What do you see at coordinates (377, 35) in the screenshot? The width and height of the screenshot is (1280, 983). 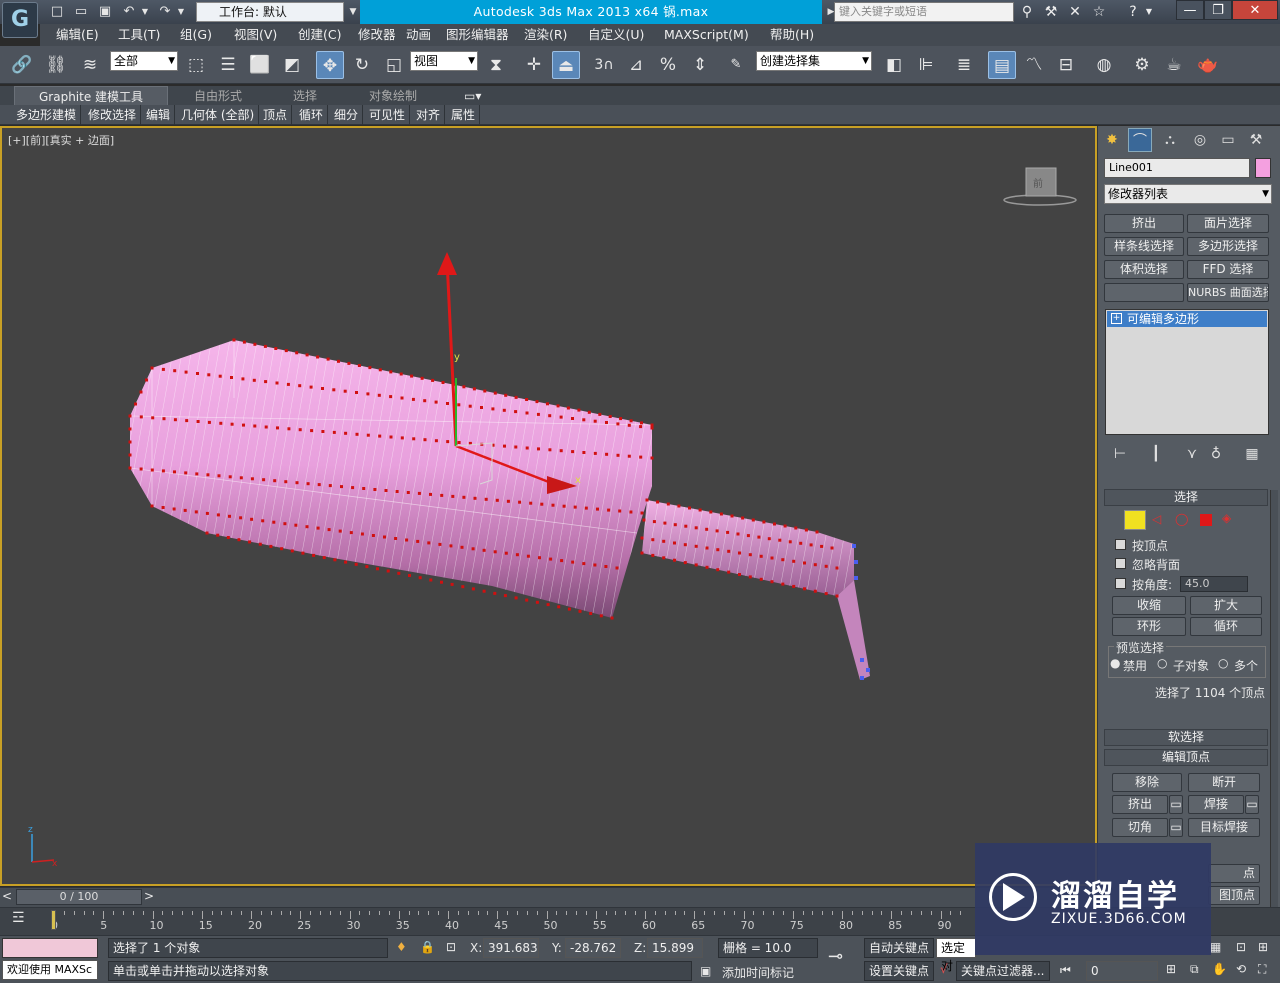 I see `menu-modifiers: 修改器` at bounding box center [377, 35].